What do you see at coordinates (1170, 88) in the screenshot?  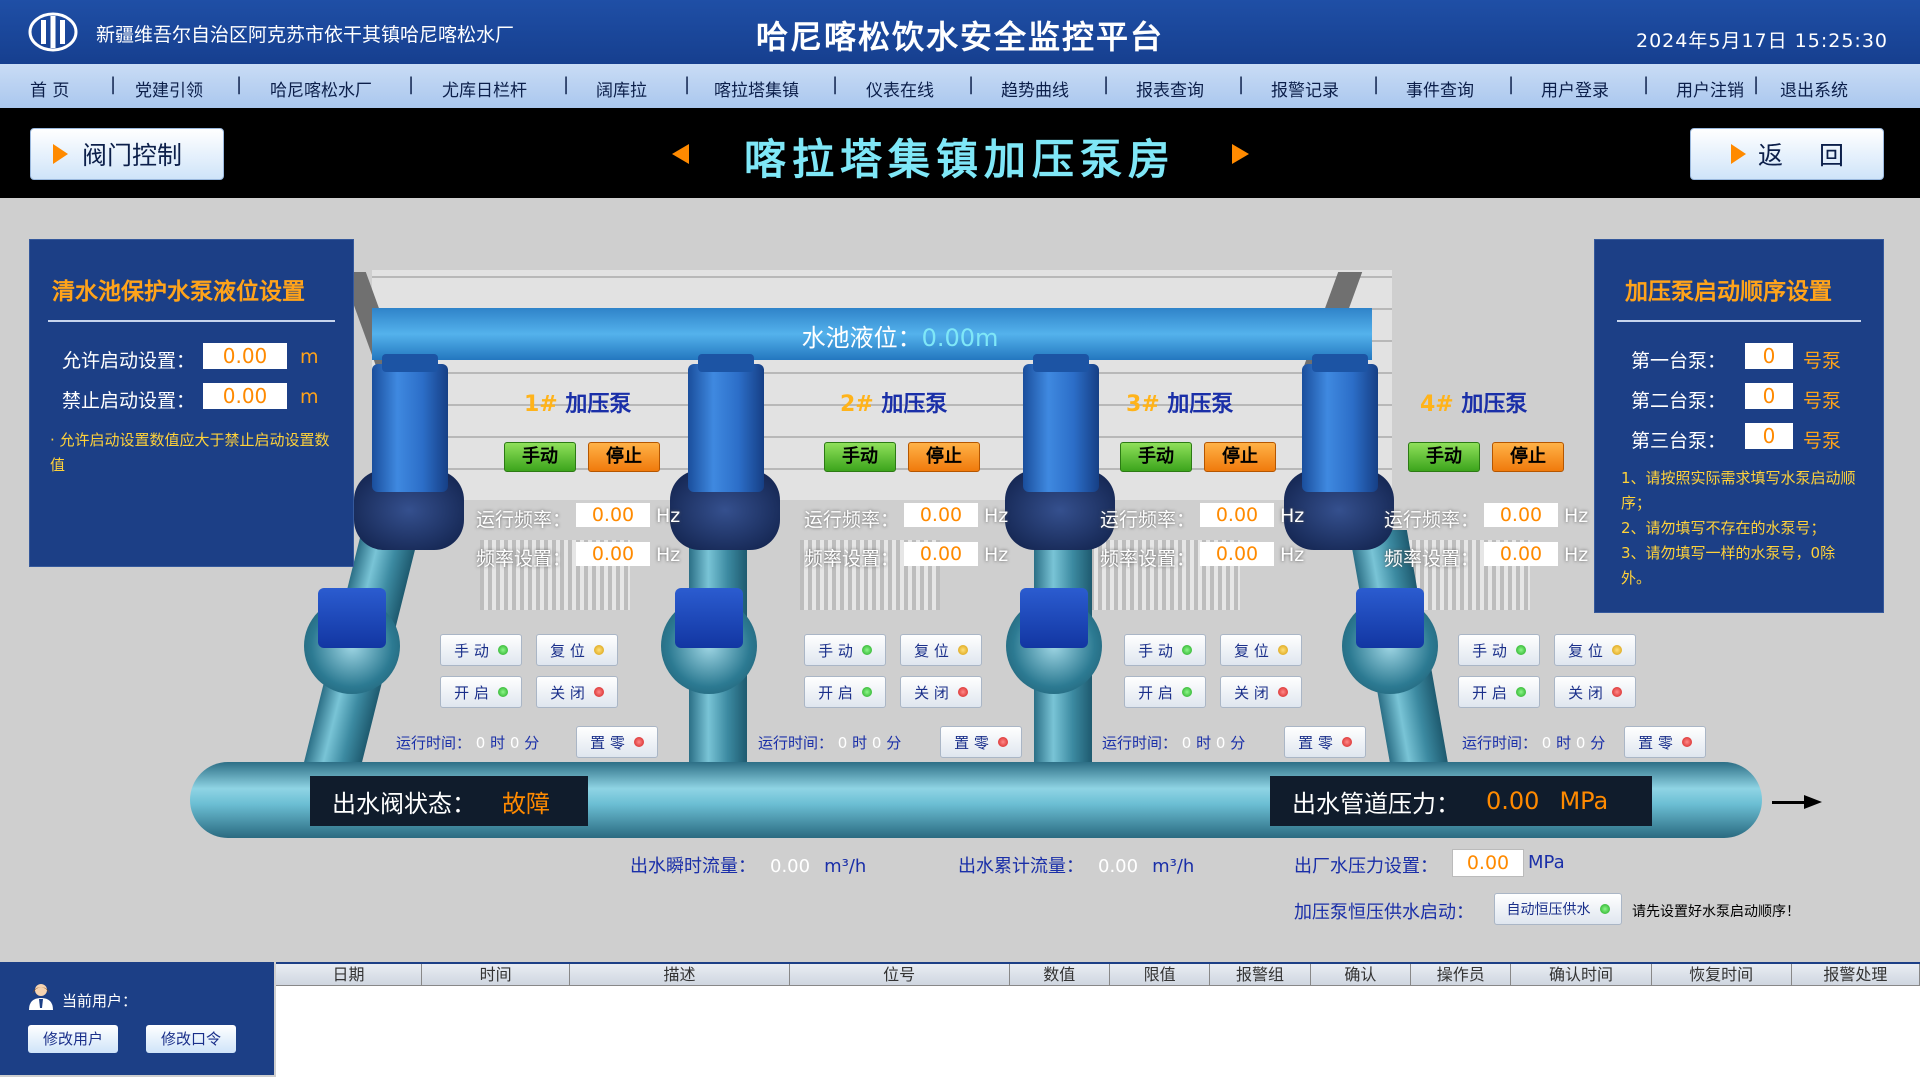 I see `nav-item-8: 报表查询` at bounding box center [1170, 88].